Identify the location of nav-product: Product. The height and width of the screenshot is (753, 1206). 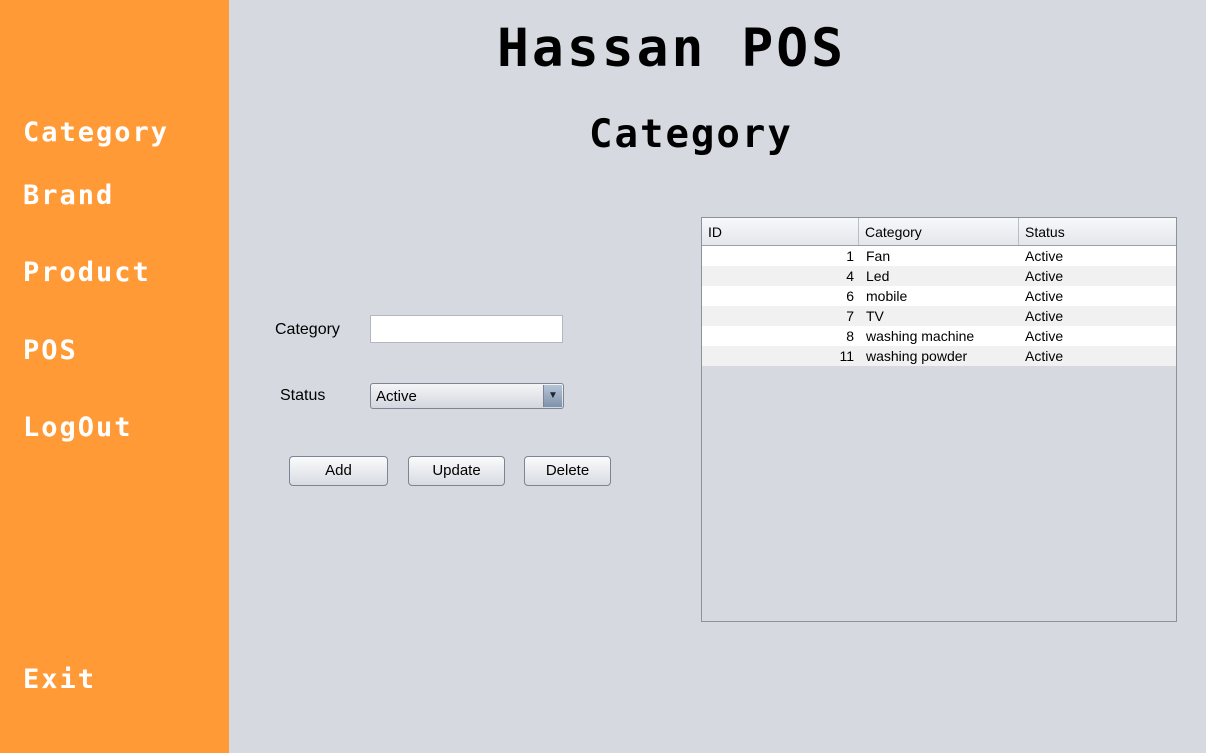
(87, 272).